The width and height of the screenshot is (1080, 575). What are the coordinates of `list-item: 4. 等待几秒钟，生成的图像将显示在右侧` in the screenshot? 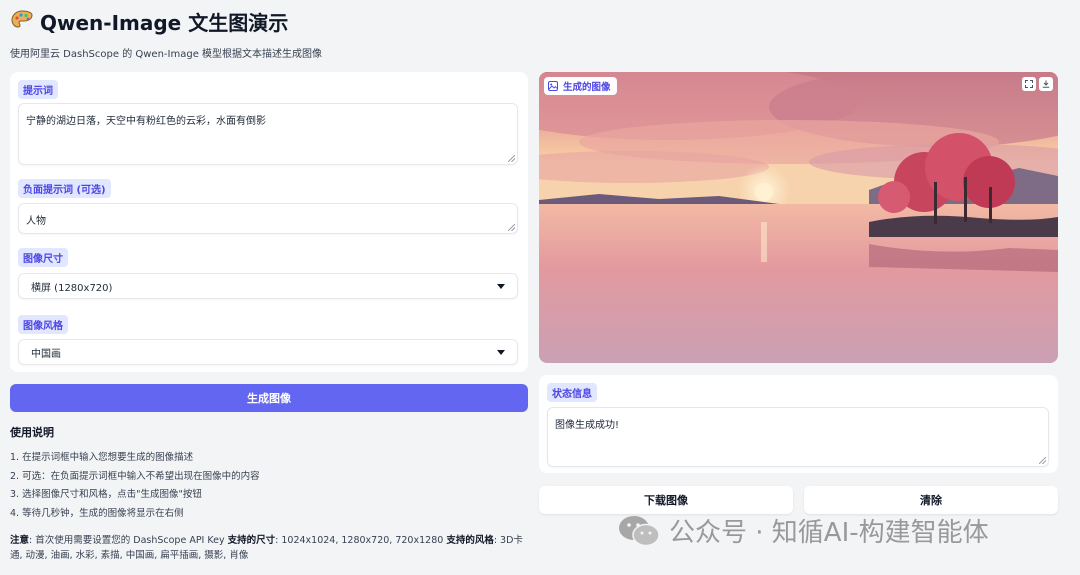 It's located at (97, 513).